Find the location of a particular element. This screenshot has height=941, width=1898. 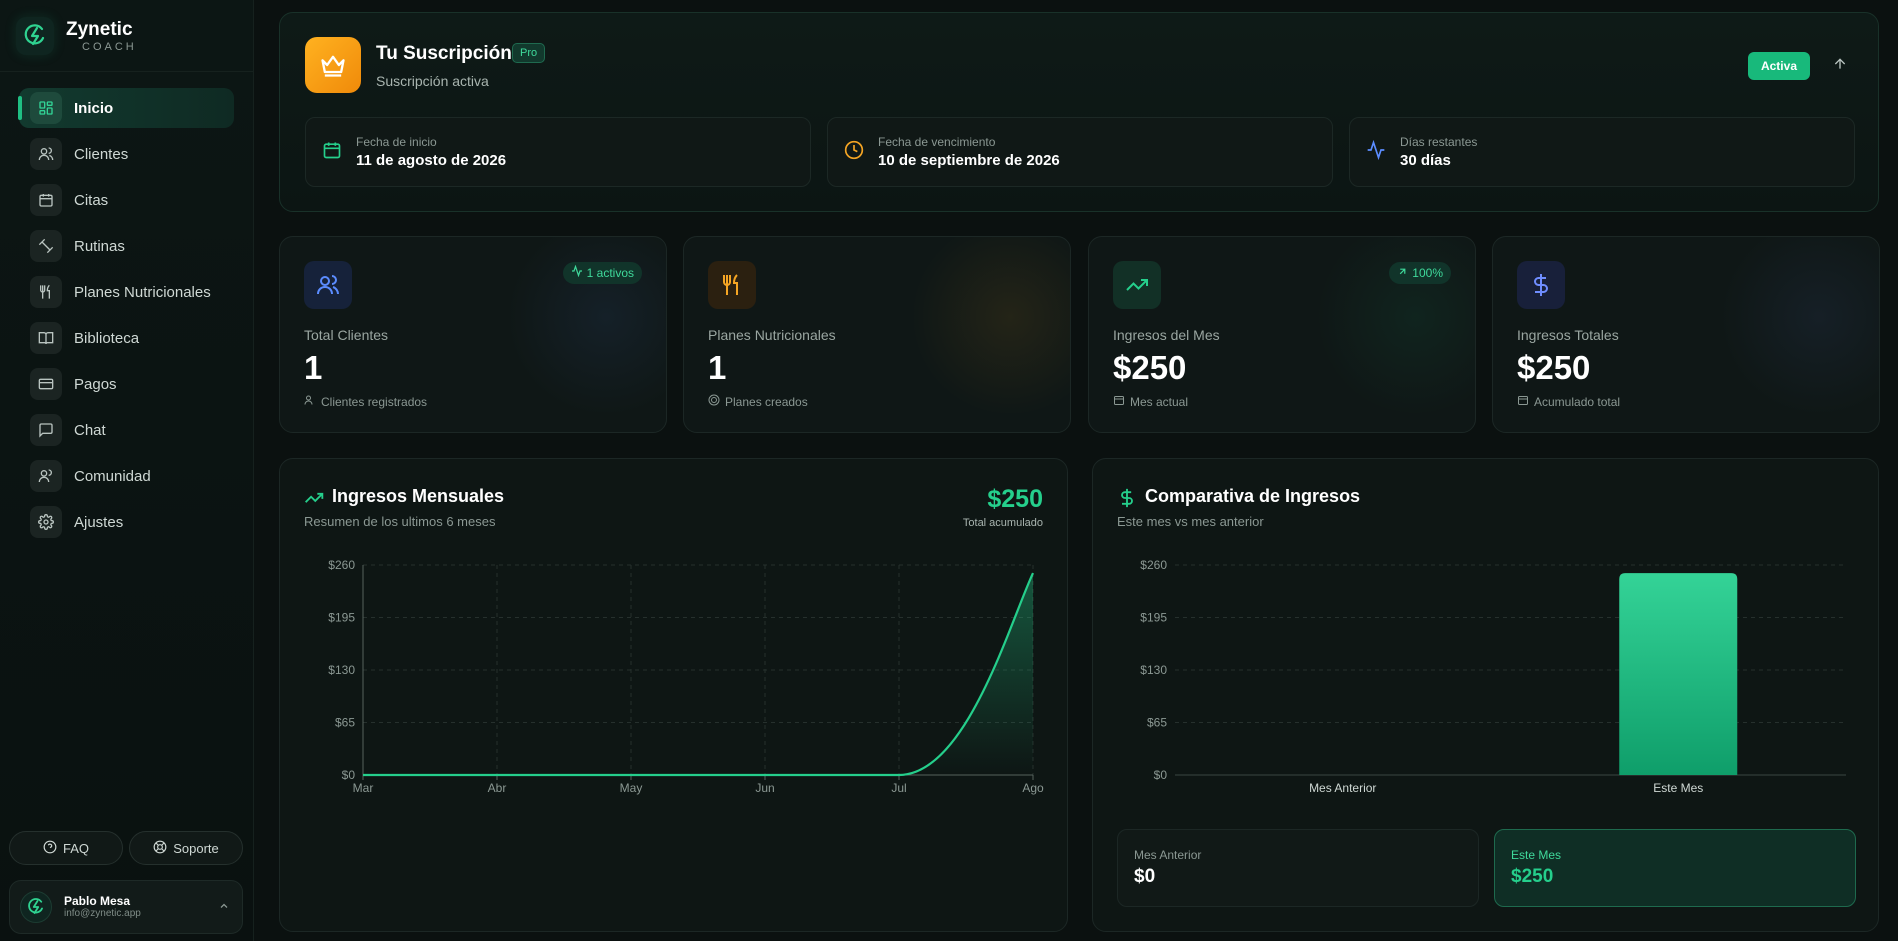

sidebar-item-label: Citas is located at coordinates (91, 200).